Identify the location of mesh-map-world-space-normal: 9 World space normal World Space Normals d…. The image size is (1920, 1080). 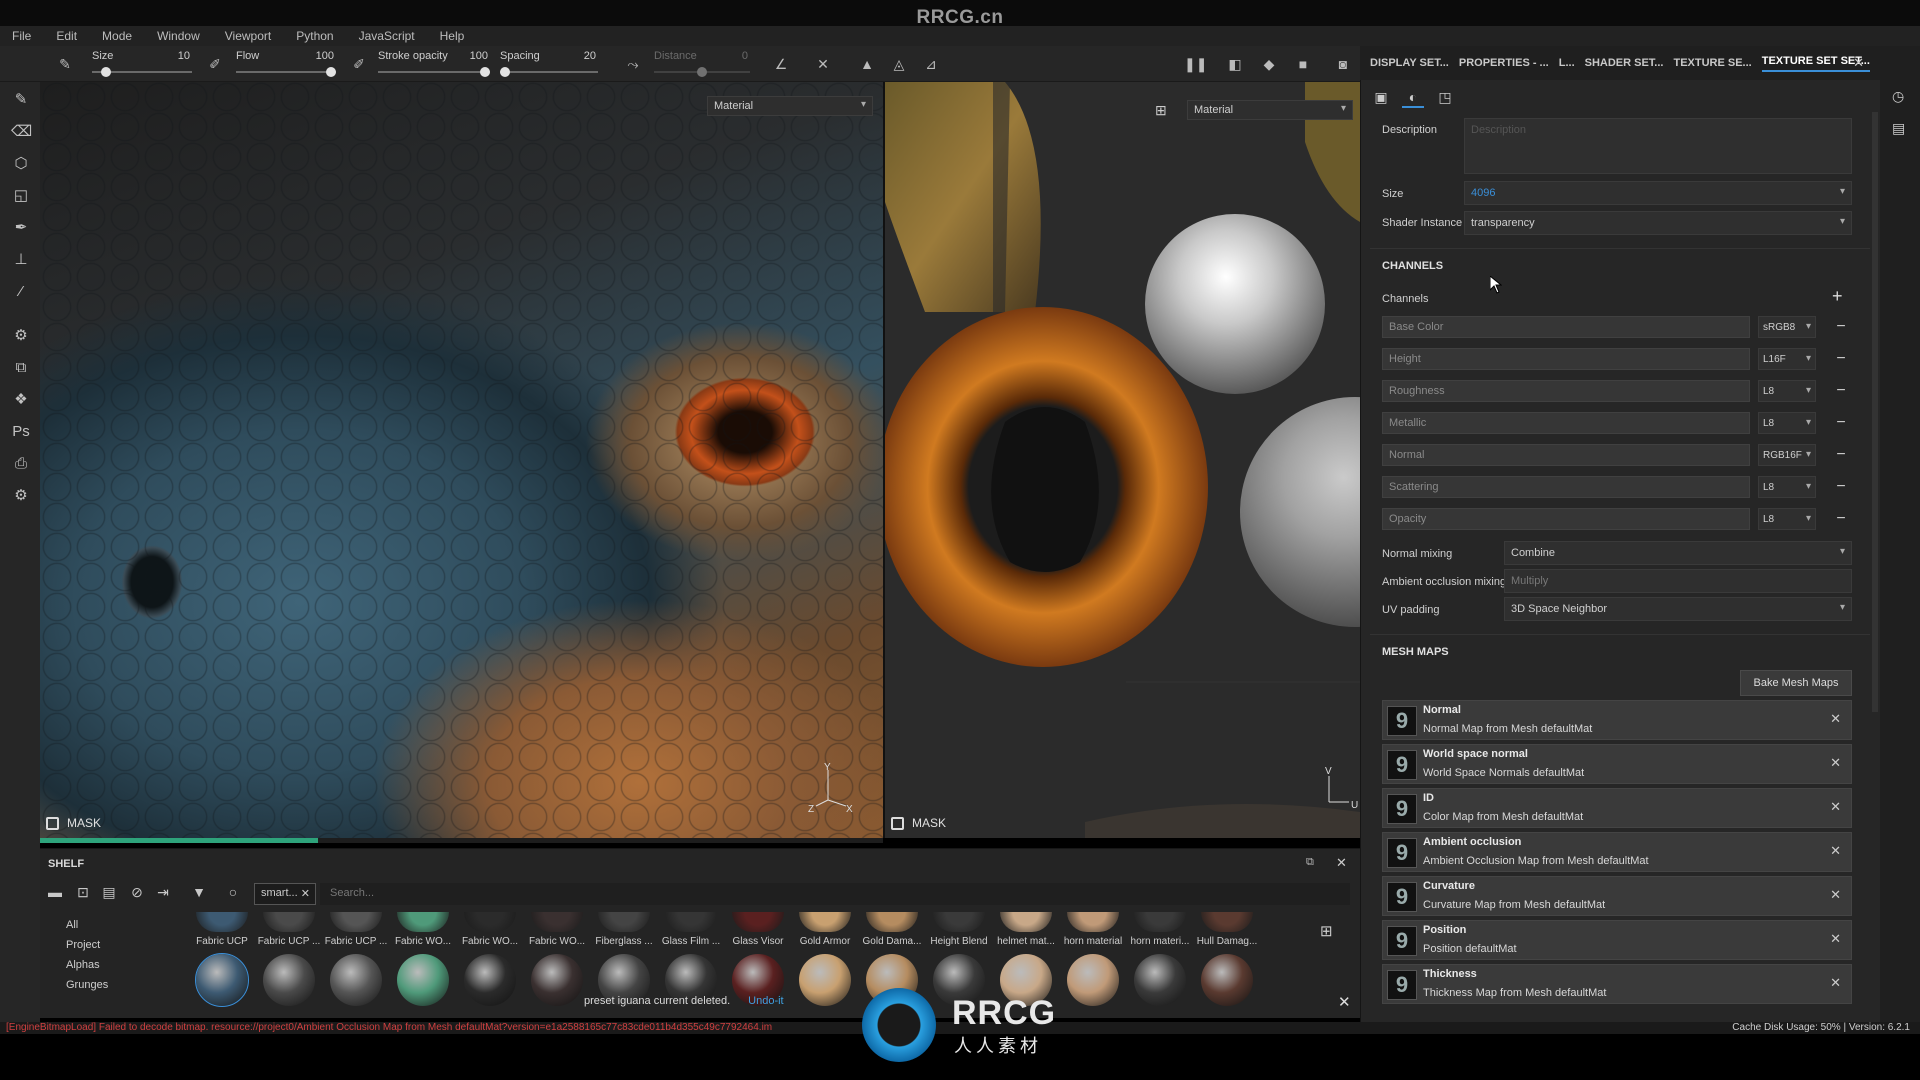
(1617, 764).